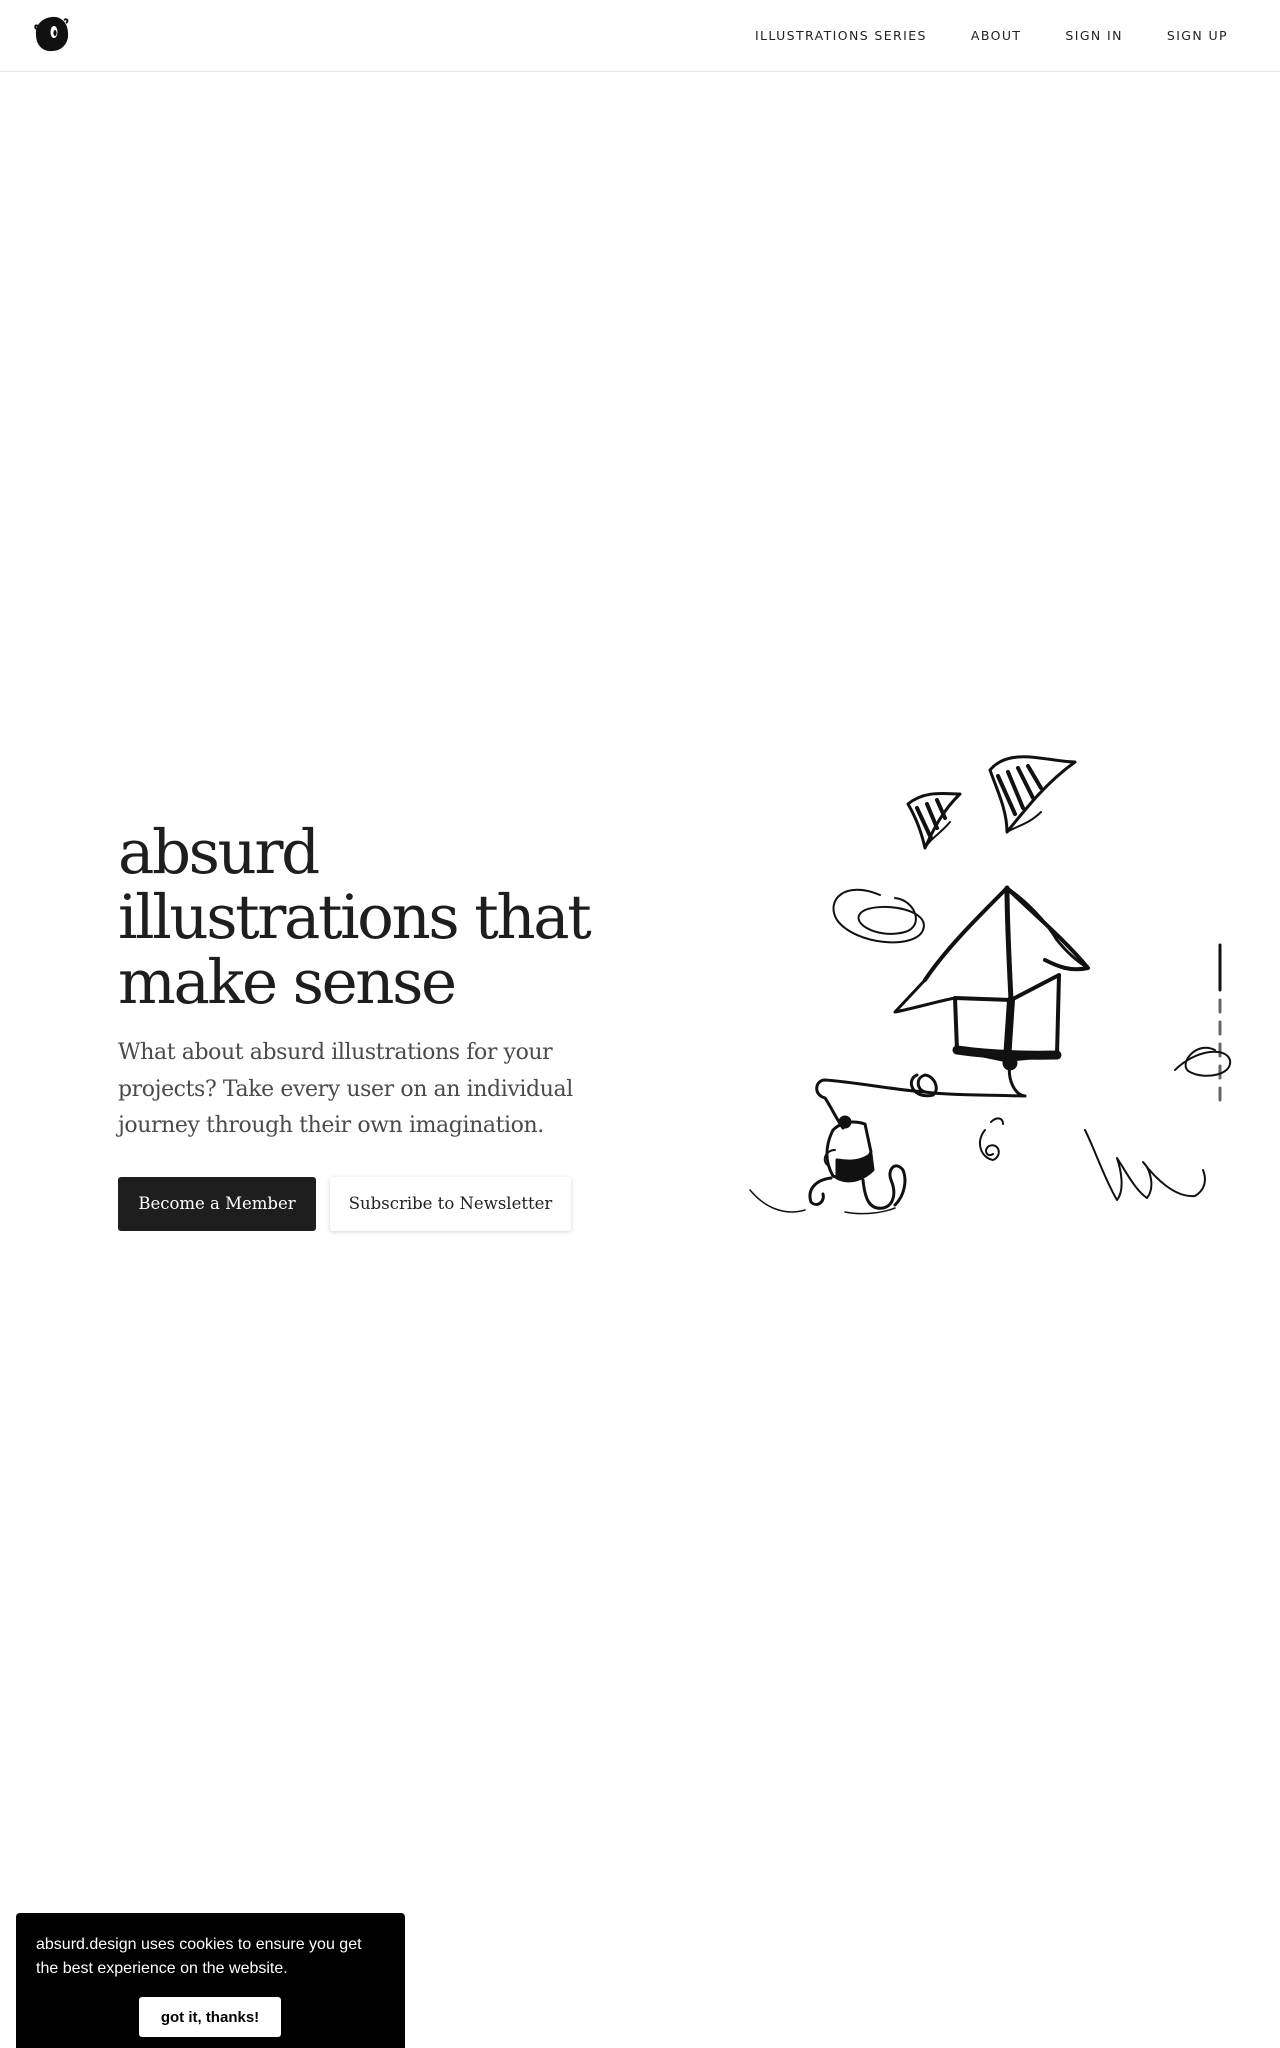 This screenshot has width=1280, height=2048. Describe the element at coordinates (217, 1203) in the screenshot. I see `become-member-button: Become a Member` at that location.